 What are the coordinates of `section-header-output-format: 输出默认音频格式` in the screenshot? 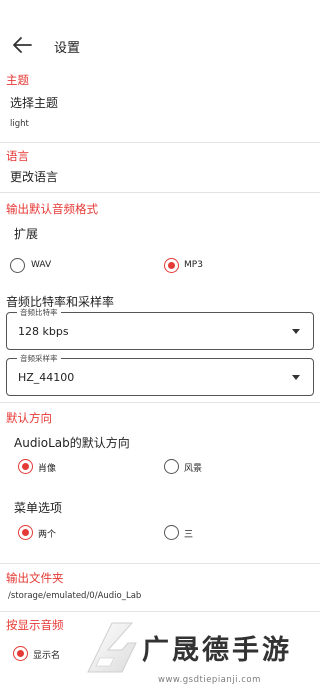 It's located at (52, 209).